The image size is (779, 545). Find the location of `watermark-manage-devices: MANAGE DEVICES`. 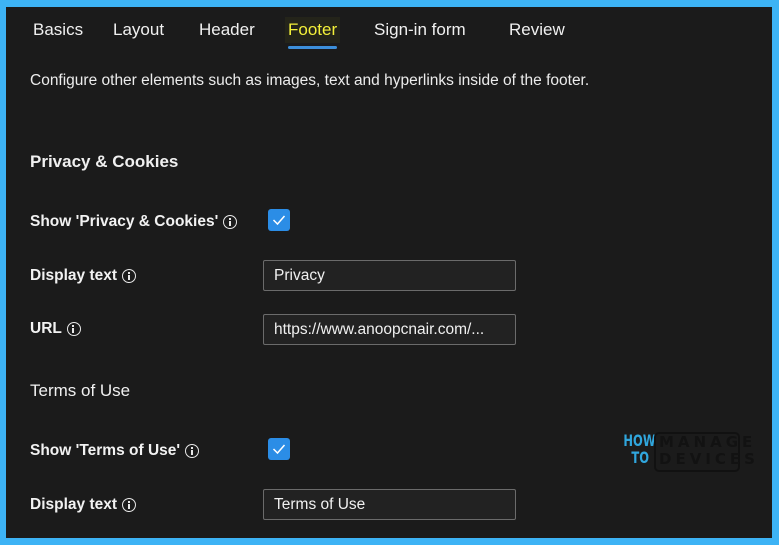

watermark-manage-devices: MANAGE DEVICES is located at coordinates (706, 452).